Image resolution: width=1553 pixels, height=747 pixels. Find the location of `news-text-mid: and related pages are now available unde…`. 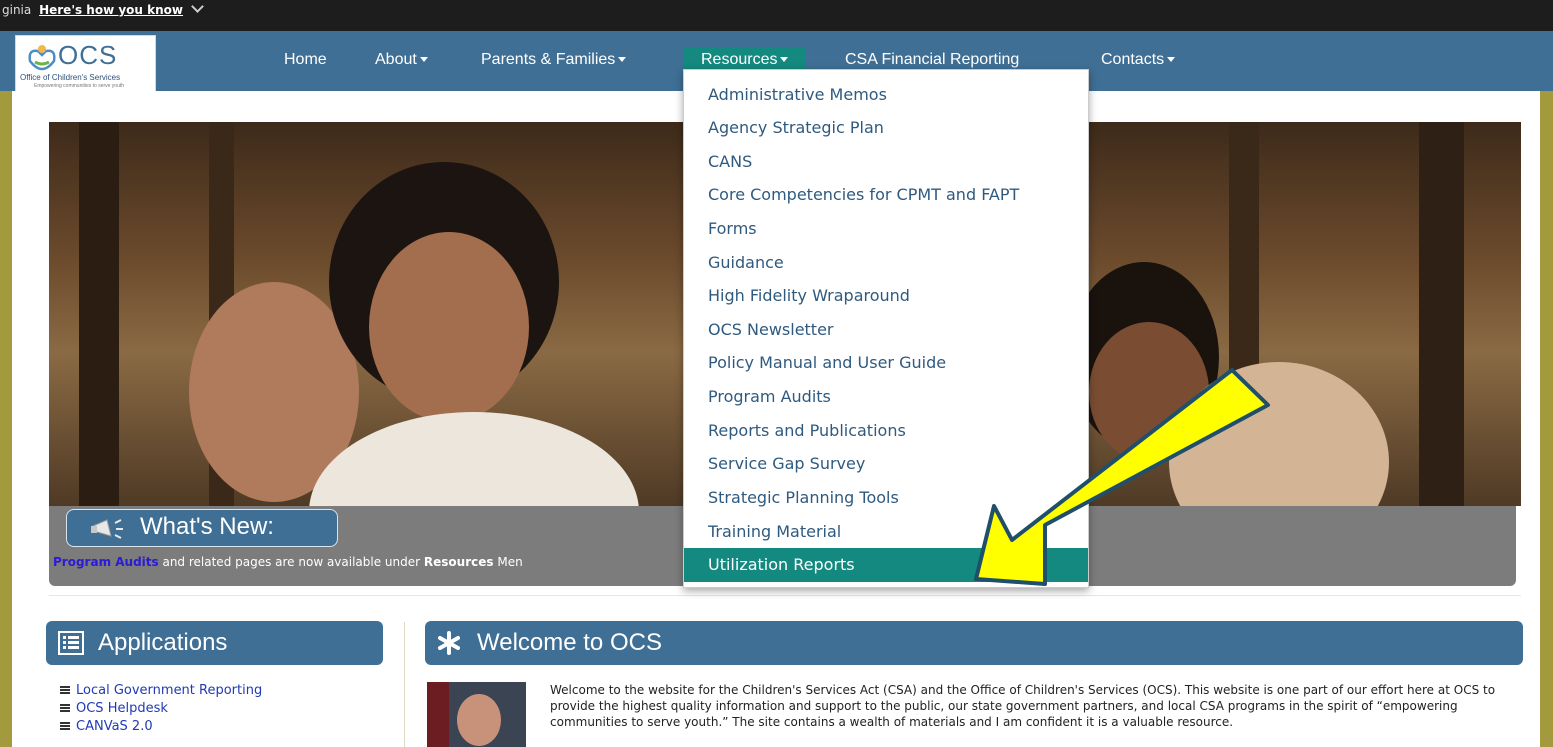

news-text-mid: and related pages are now available unde… is located at coordinates (291, 562).